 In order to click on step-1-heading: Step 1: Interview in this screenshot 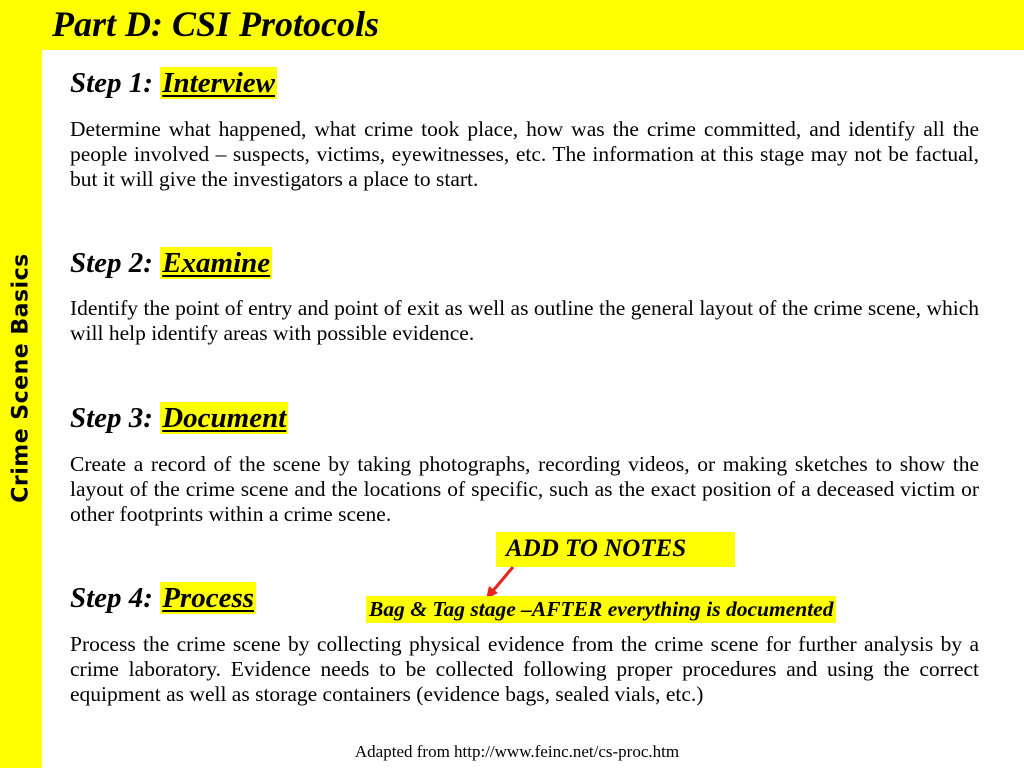, I will do `click(173, 83)`.